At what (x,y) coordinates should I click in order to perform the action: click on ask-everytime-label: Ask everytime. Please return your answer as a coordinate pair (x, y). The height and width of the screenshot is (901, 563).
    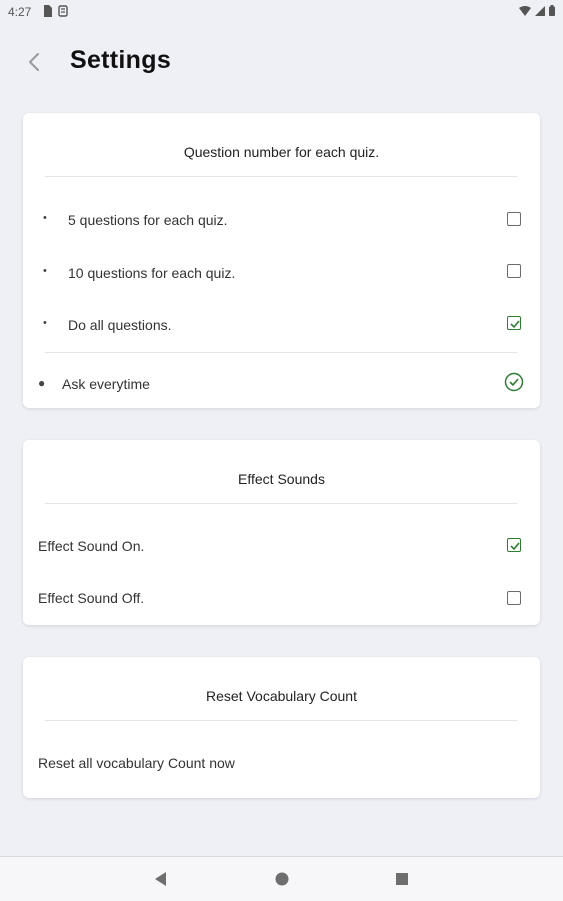
    Looking at the image, I should click on (106, 384).